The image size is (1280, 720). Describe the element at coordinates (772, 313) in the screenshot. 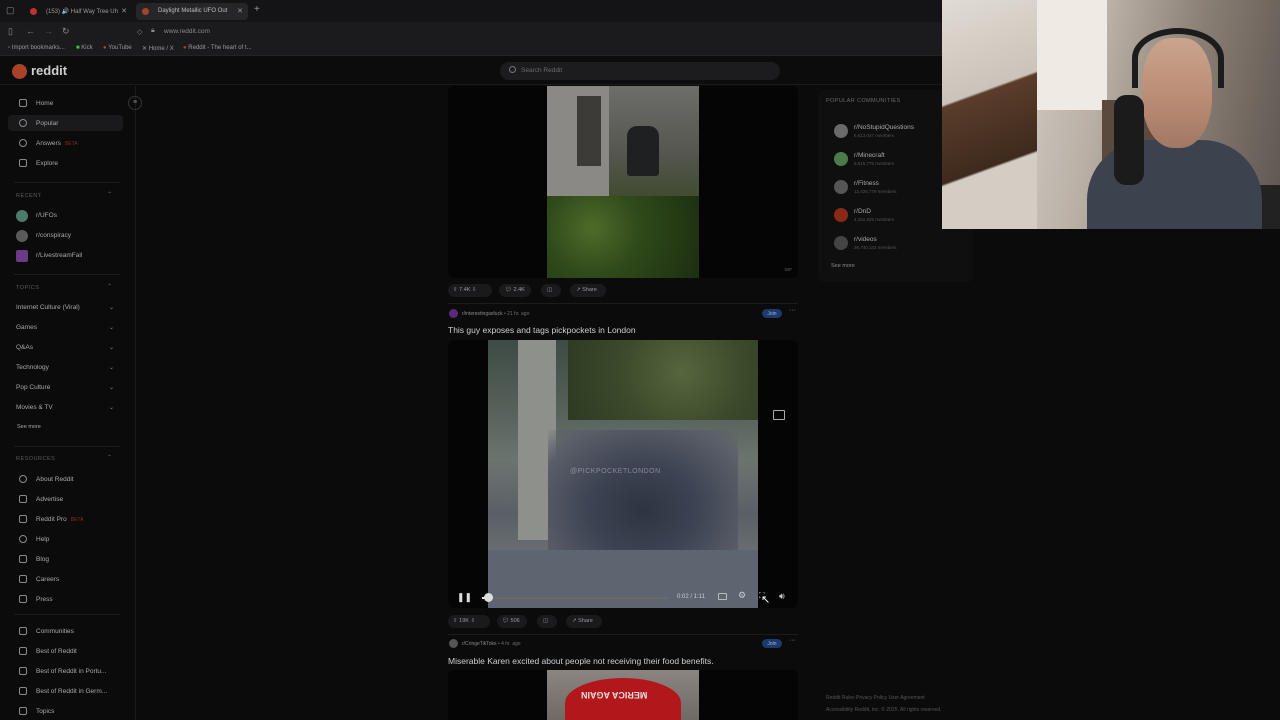

I see `post2-join-button: Join` at that location.